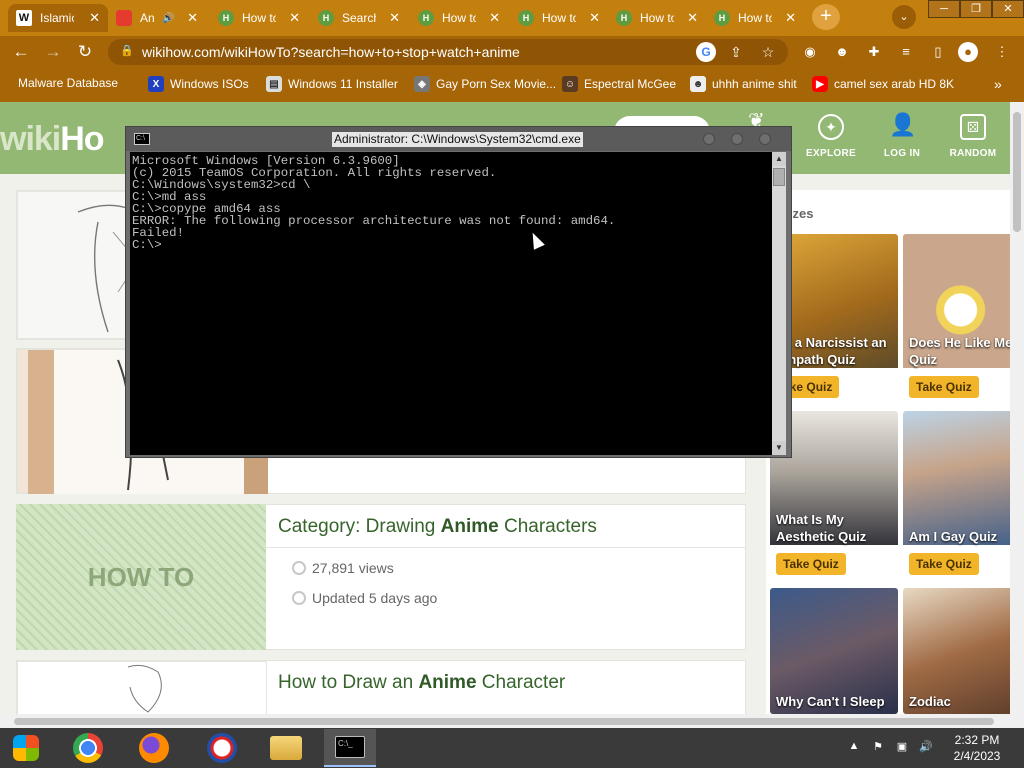  Describe the element at coordinates (902, 153) in the screenshot. I see `nav-label: LOG IN` at that location.